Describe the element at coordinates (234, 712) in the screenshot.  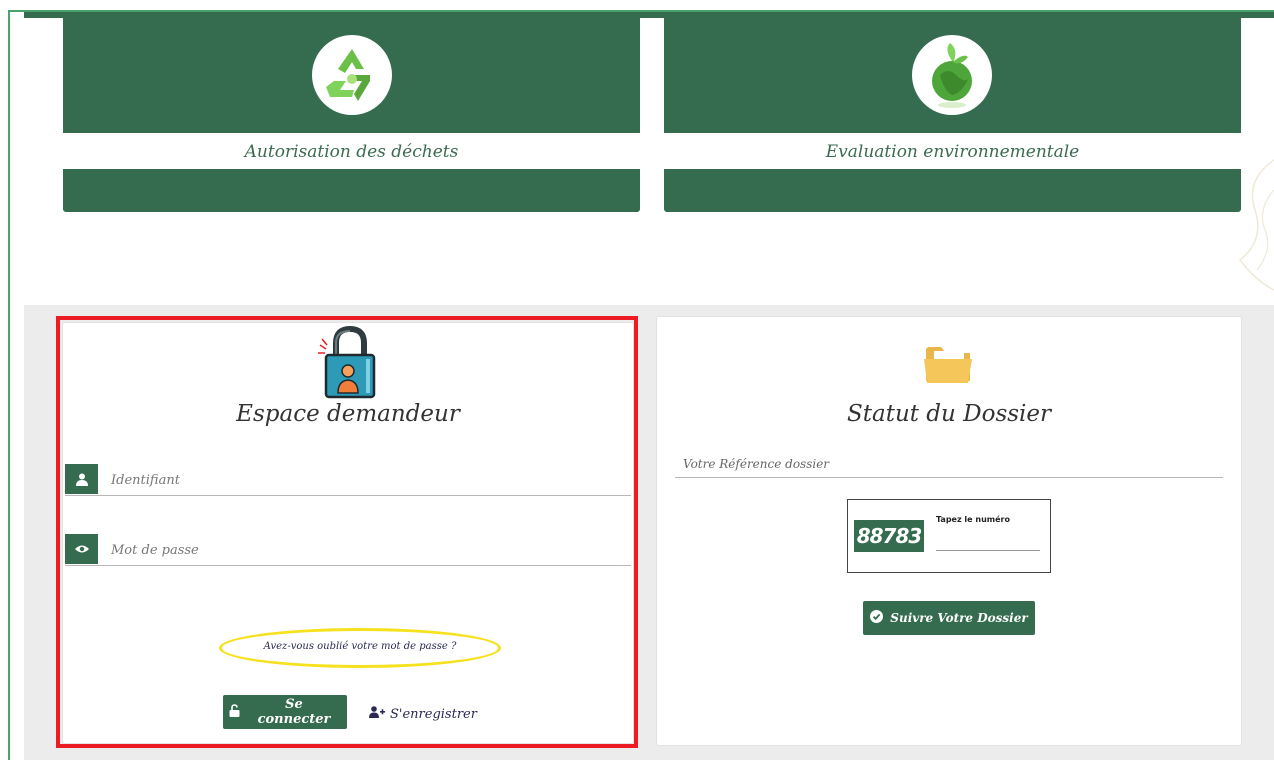
I see `unlock-icon` at that location.